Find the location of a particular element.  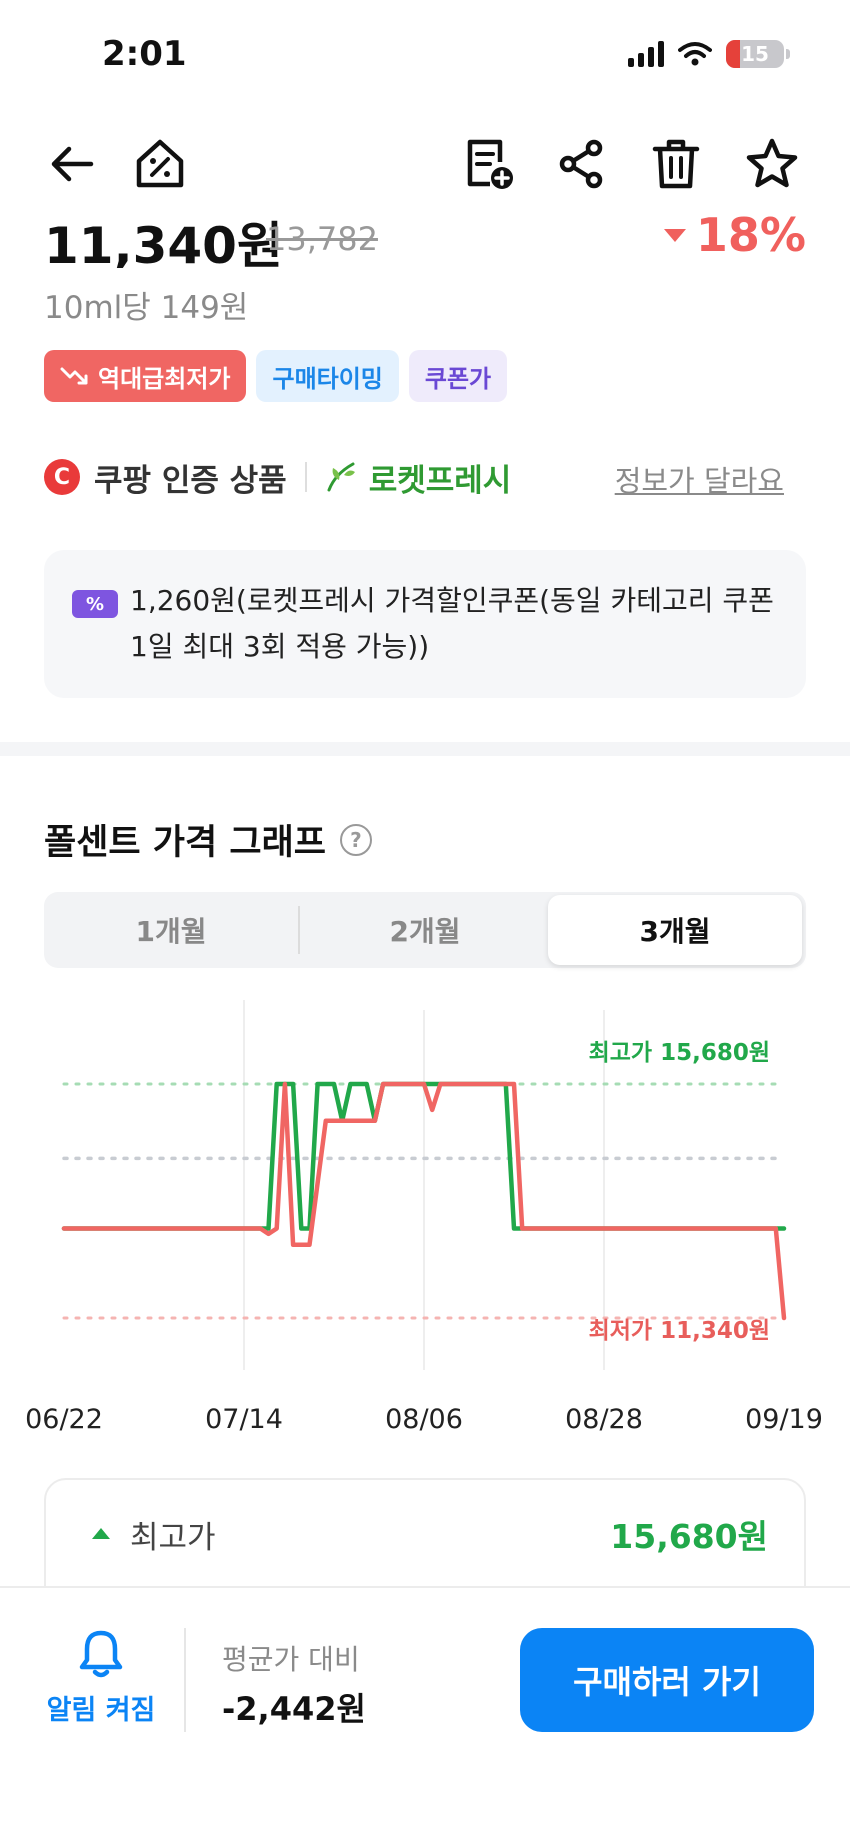

alert-label: 알림 켜짐 is located at coordinates (101, 1710).